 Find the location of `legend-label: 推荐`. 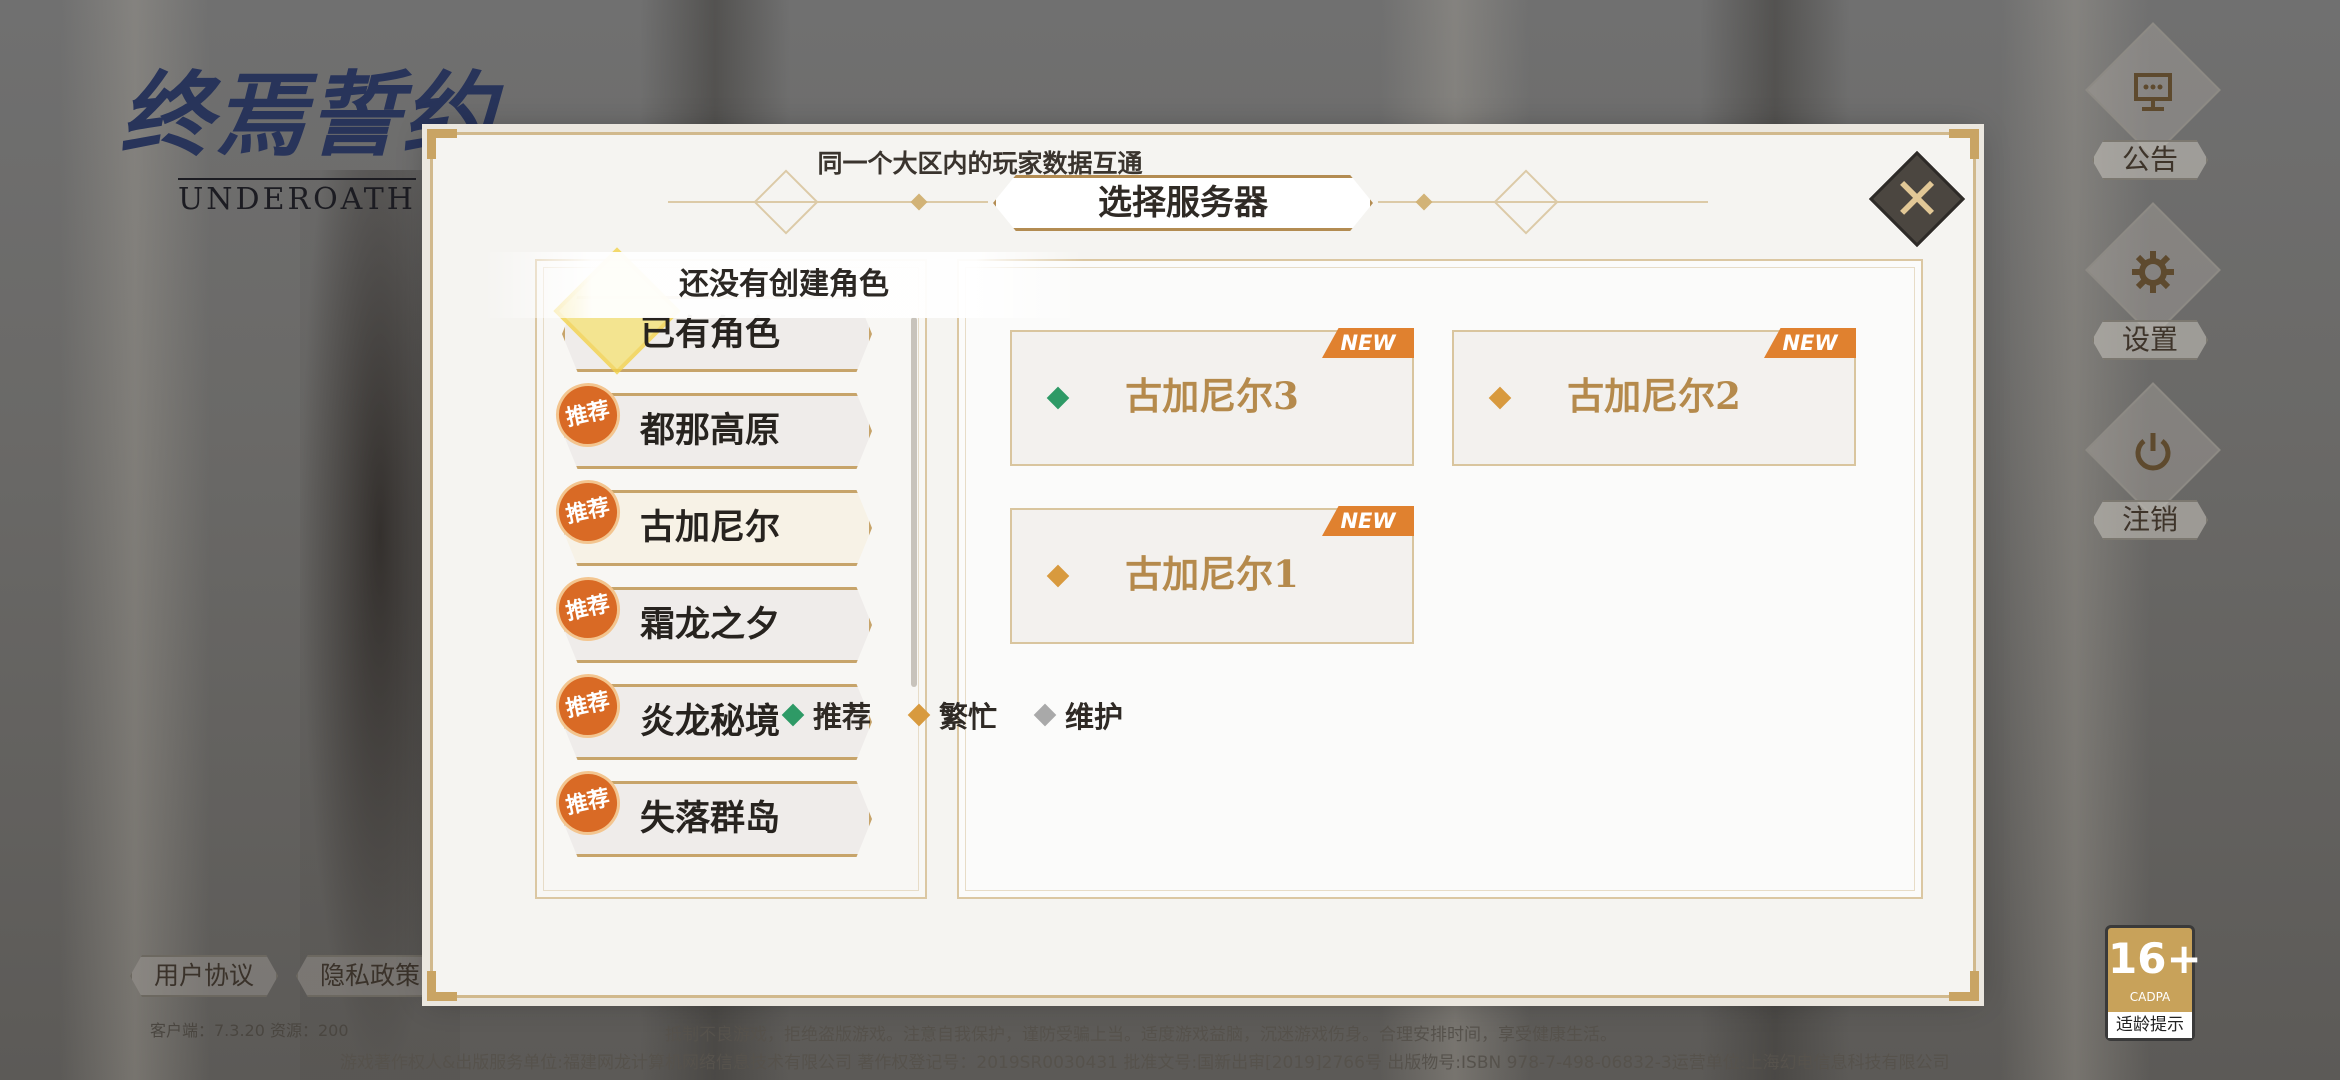

legend-label: 推荐 is located at coordinates (842, 717).